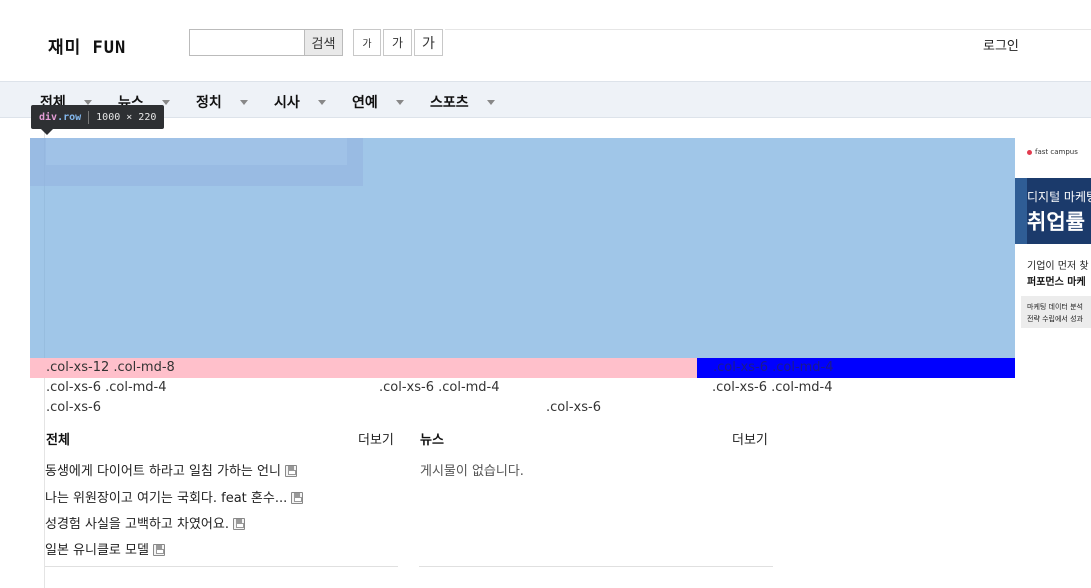  What do you see at coordinates (432, 440) in the screenshot?
I see `board-title-news: 뉴스` at bounding box center [432, 440].